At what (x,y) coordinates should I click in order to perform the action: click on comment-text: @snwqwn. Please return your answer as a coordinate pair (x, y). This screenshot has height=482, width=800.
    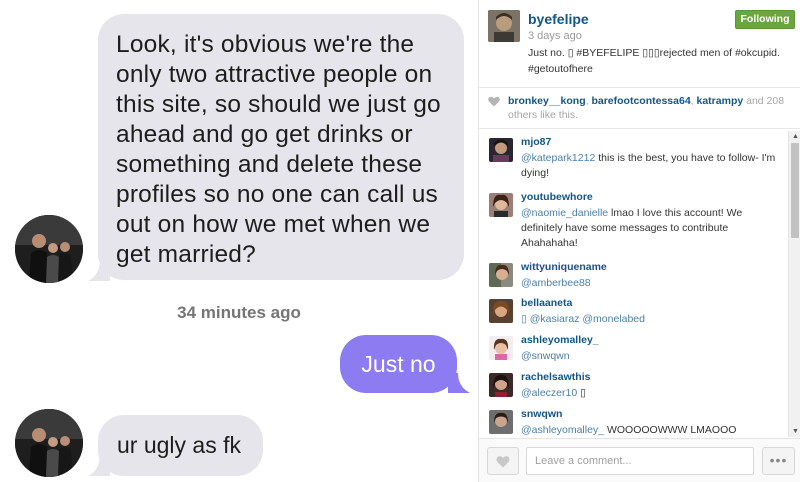
    Looking at the image, I should click on (652, 356).